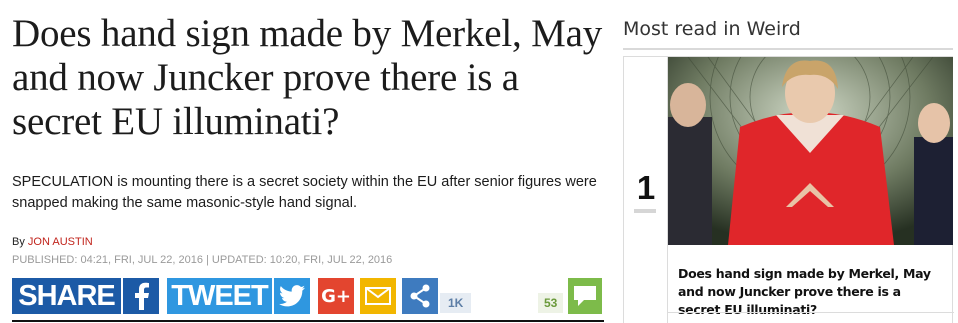  What do you see at coordinates (219, 296) in the screenshot?
I see `twitter-share-button: TWEET` at bounding box center [219, 296].